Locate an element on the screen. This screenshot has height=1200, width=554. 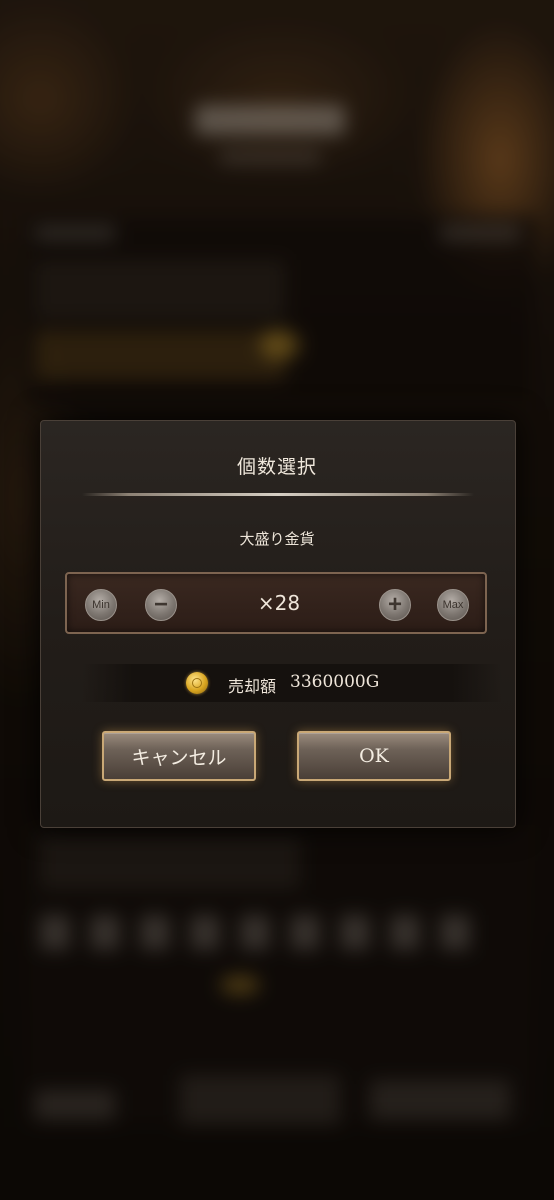
quantity-stepper: Min − ×28 + Max is located at coordinates (276, 603).